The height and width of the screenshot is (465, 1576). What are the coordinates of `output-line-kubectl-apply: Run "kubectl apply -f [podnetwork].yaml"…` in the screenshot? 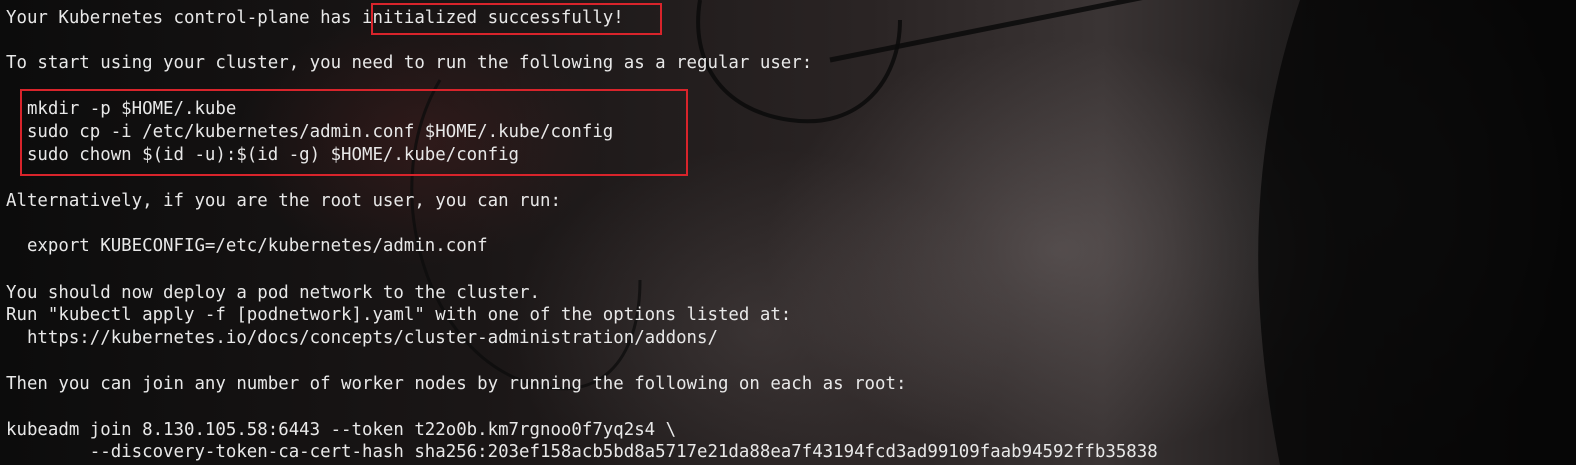 It's located at (399, 315).